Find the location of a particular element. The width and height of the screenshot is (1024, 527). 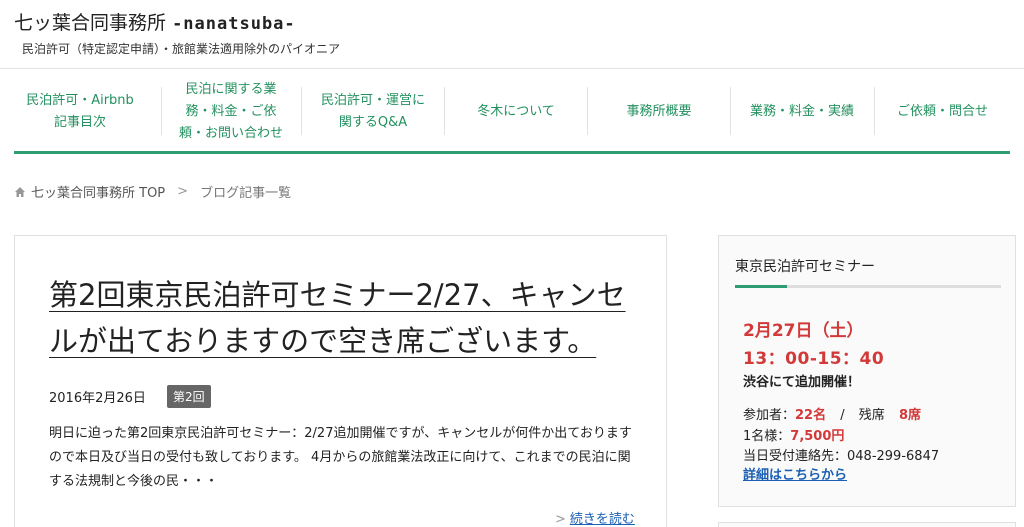

site-title-text: 七ッ葉合同事務所 is located at coordinates (90, 23).